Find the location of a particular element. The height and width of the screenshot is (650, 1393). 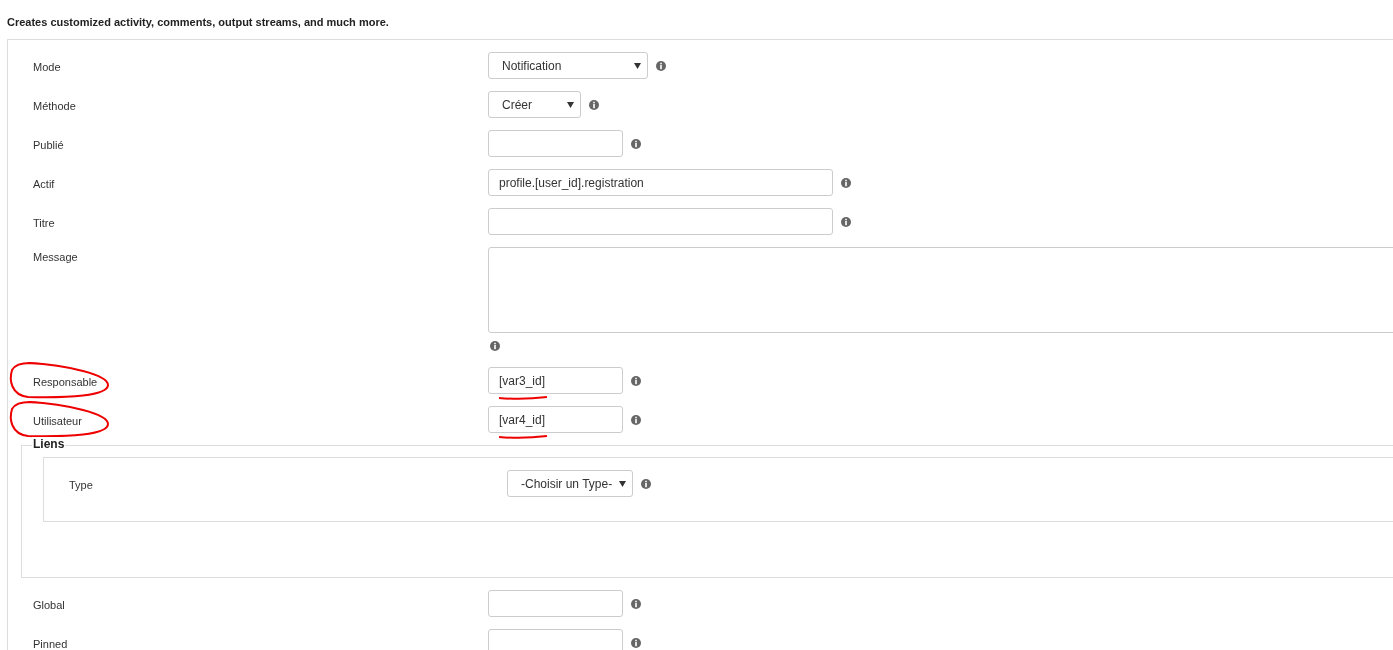

field-label: Méthode is located at coordinates (54, 105).